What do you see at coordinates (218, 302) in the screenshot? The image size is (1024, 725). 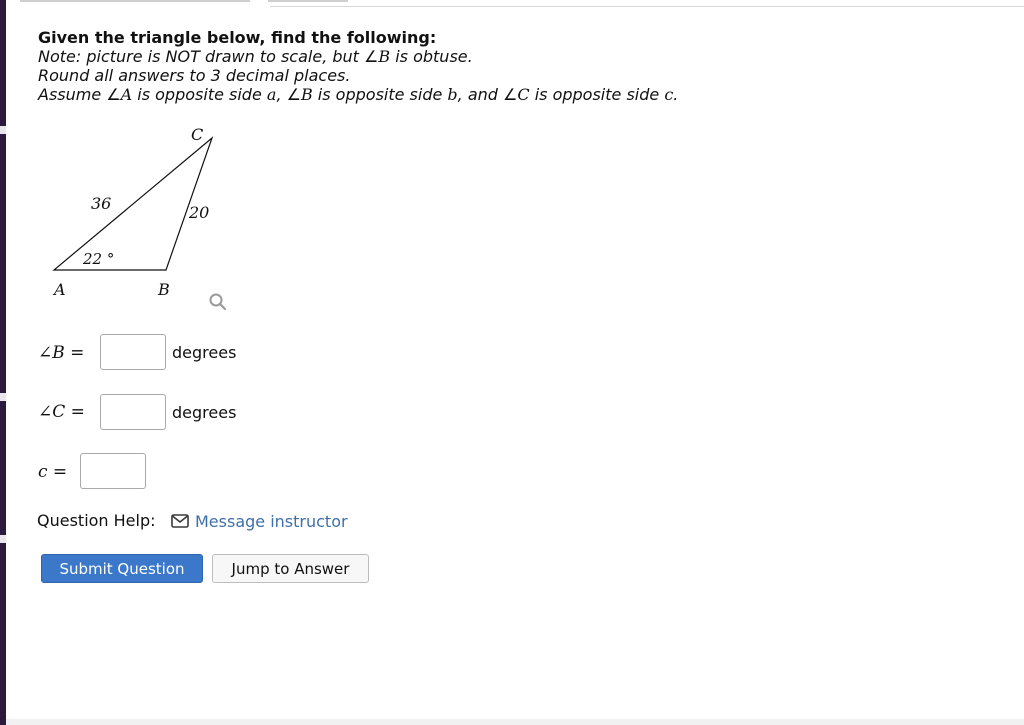 I see `magnifier-icon` at bounding box center [218, 302].